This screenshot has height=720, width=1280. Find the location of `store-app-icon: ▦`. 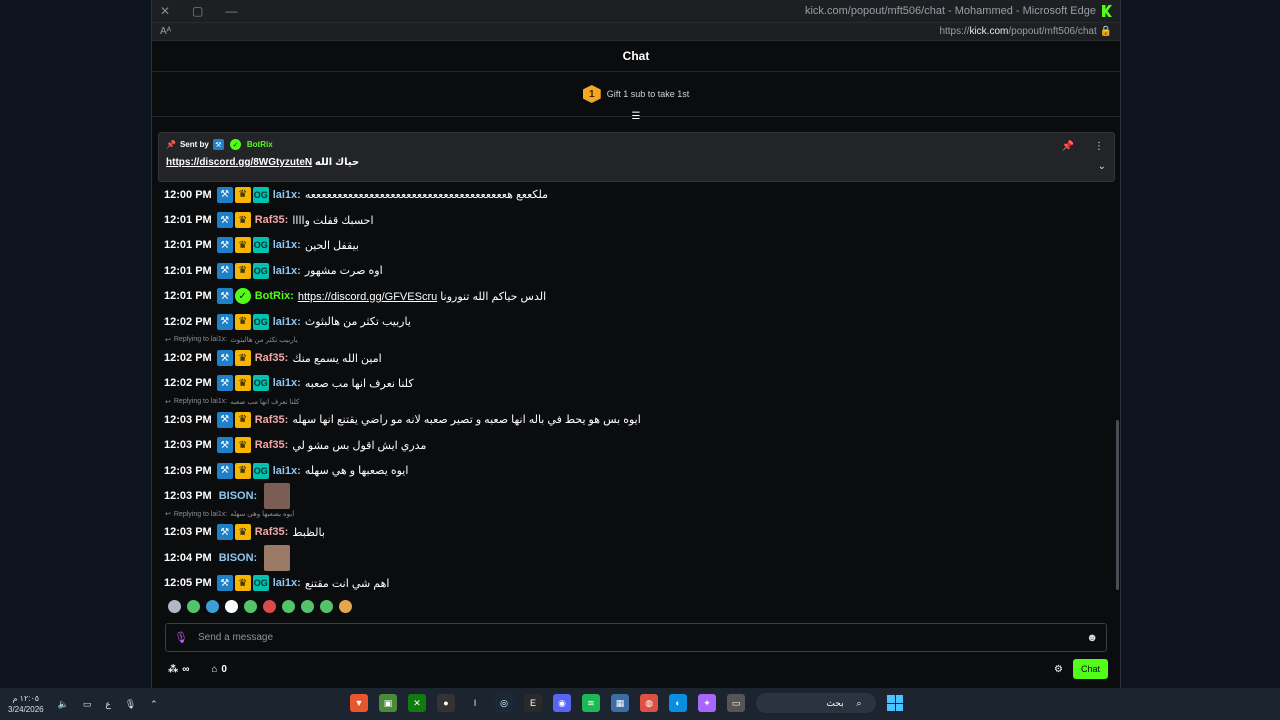

store-app-icon: ▦ is located at coordinates (620, 703).